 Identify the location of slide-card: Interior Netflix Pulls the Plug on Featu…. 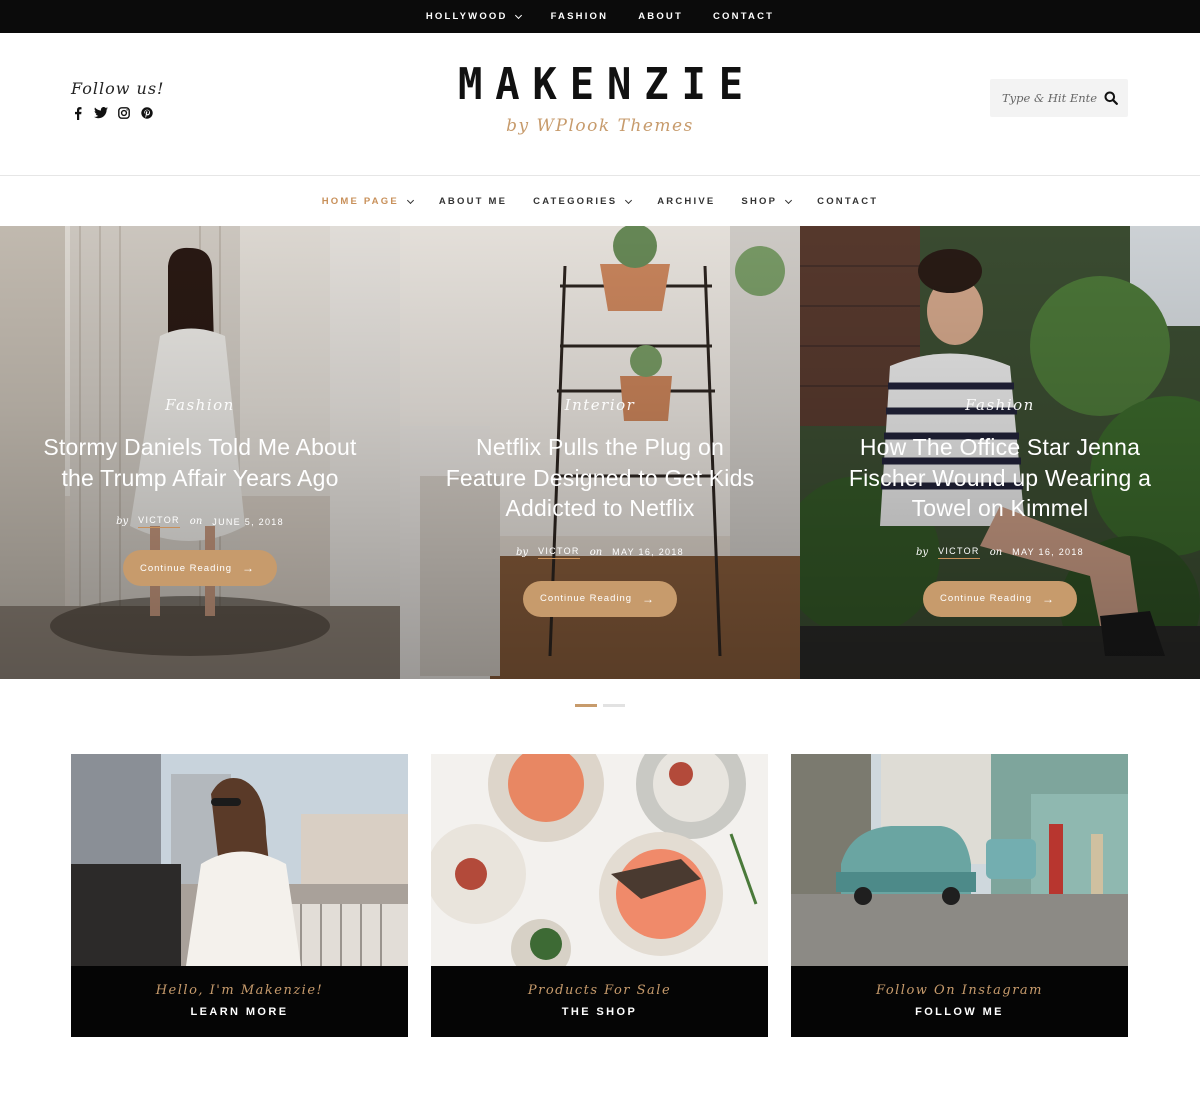
(600, 452).